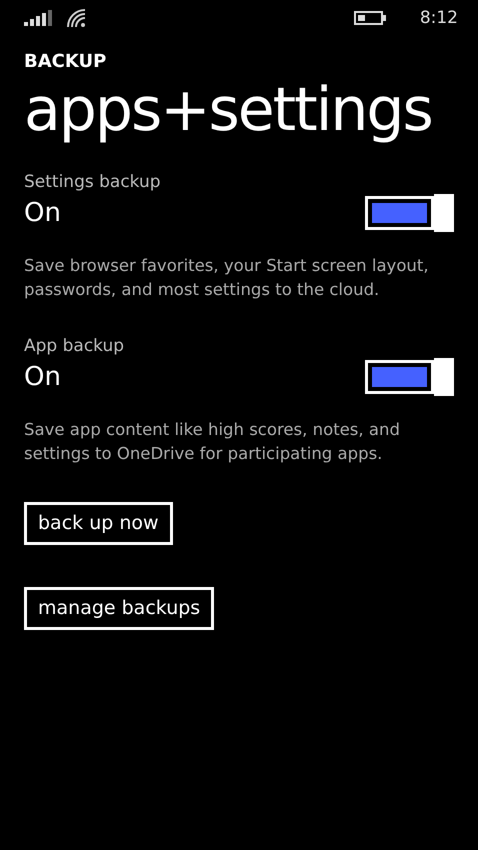  What do you see at coordinates (439, 18) in the screenshot?
I see `clock-time: 8:12` at bounding box center [439, 18].